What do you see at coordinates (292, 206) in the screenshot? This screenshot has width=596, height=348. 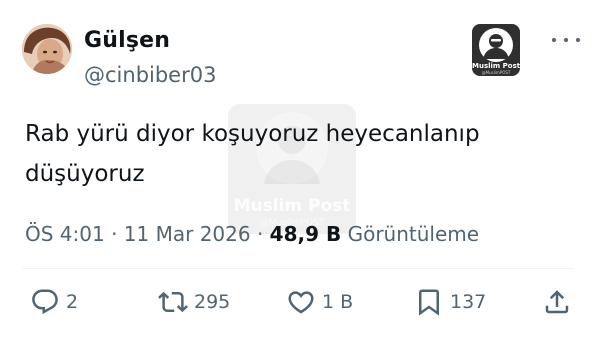 I see `watermark-title: Muslim Post` at bounding box center [292, 206].